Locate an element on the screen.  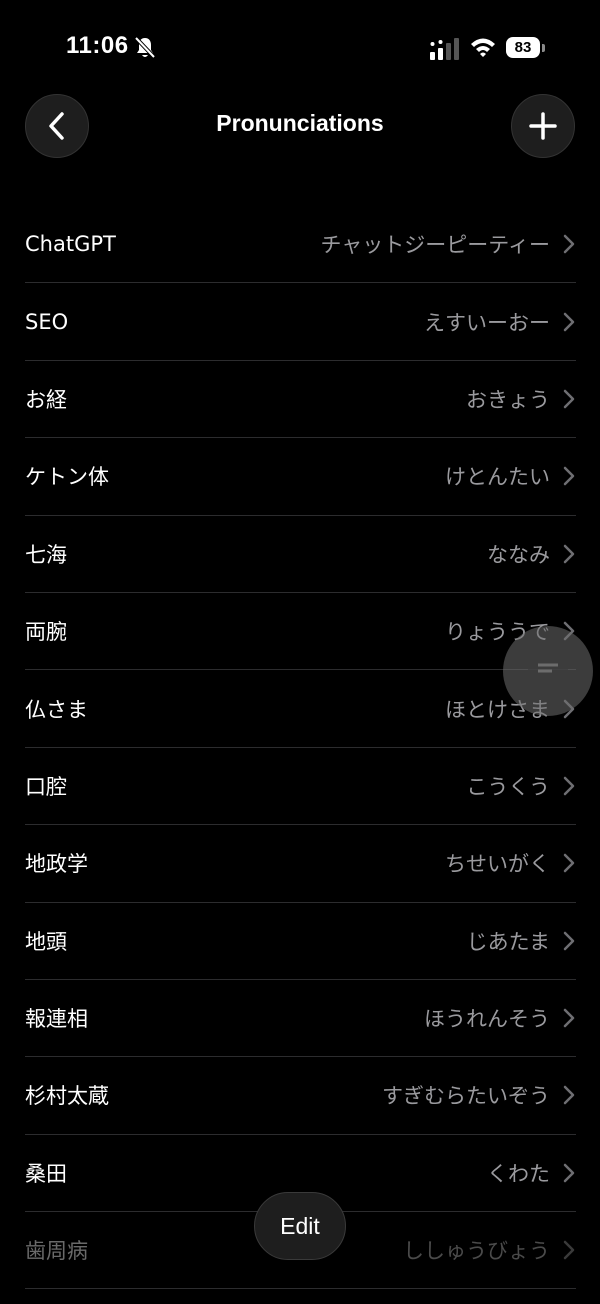
pronunciation-row: 仏さま ほとけさま is located at coordinates (300, 709).